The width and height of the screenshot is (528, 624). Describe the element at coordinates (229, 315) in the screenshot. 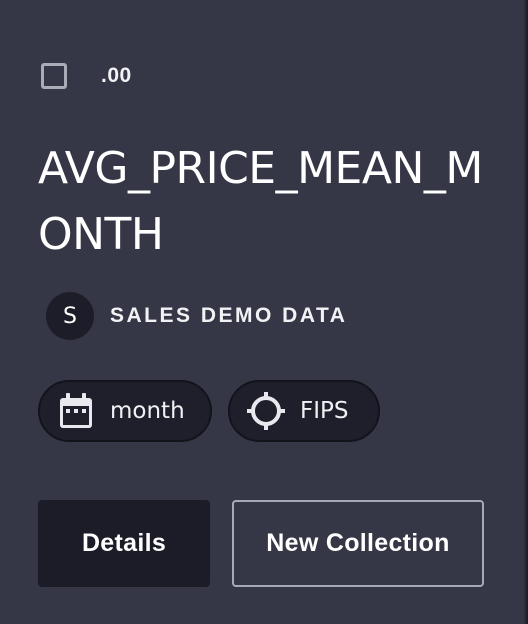

I see `source-label: SALES DEMO DATA` at that location.